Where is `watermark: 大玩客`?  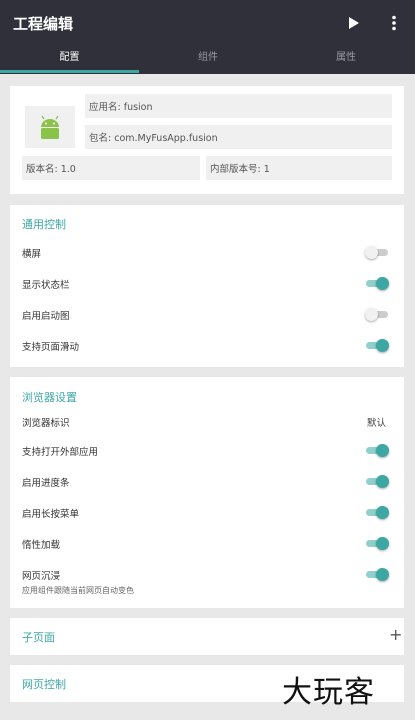 watermark: 大玩客 is located at coordinates (328, 692).